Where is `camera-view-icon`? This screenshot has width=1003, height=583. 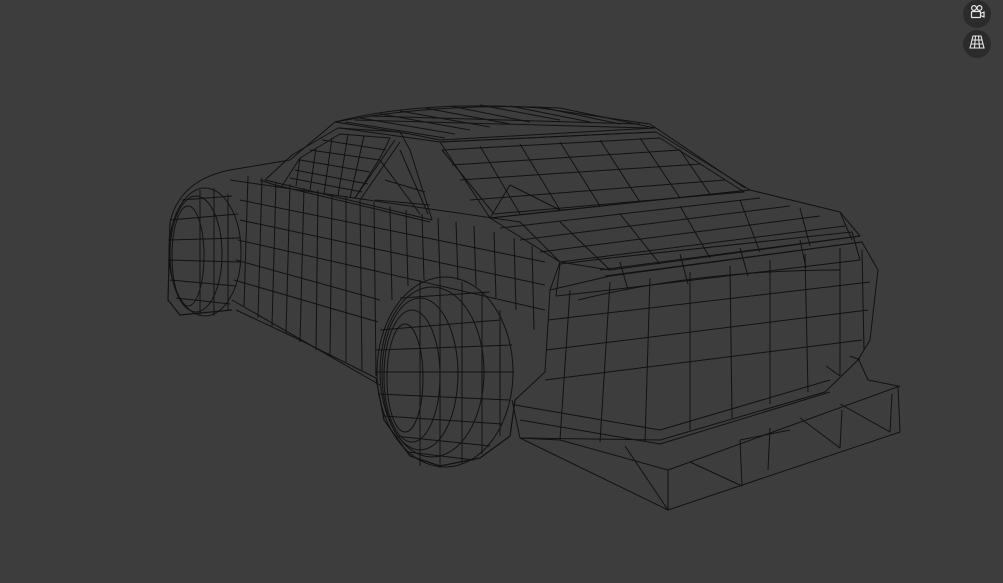 camera-view-icon is located at coordinates (977, 14).